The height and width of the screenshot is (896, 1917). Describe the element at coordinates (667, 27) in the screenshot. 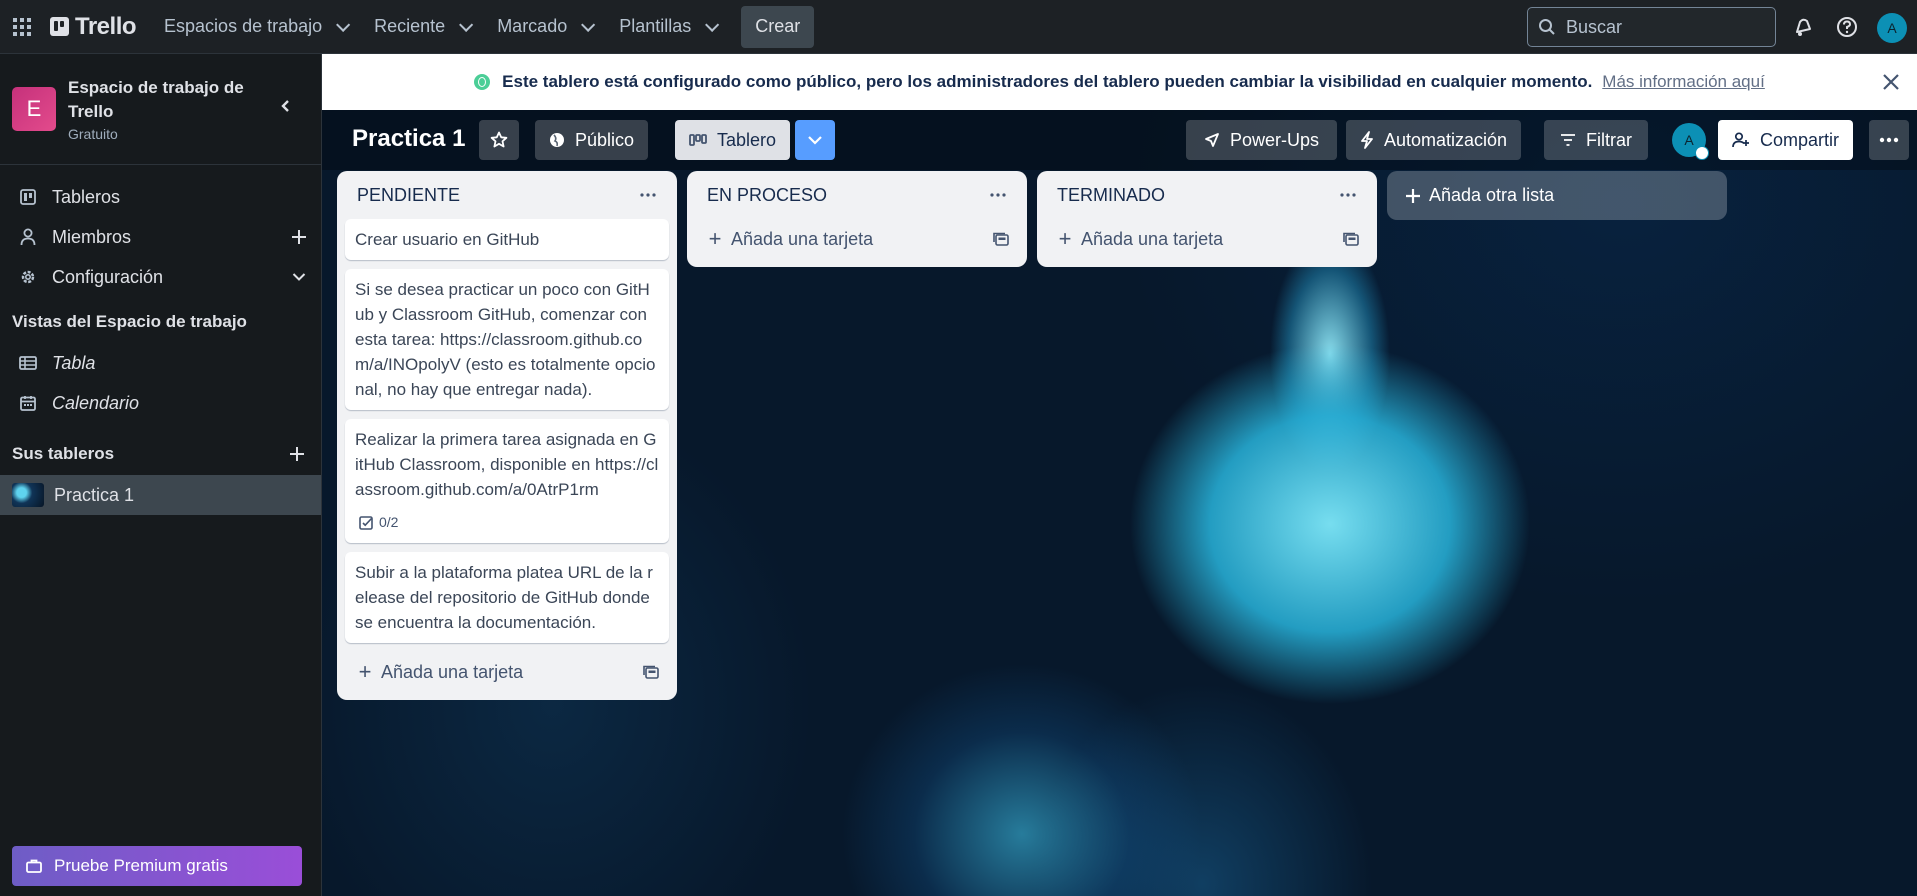

I see `nav-templates-menu: Plantillas` at that location.